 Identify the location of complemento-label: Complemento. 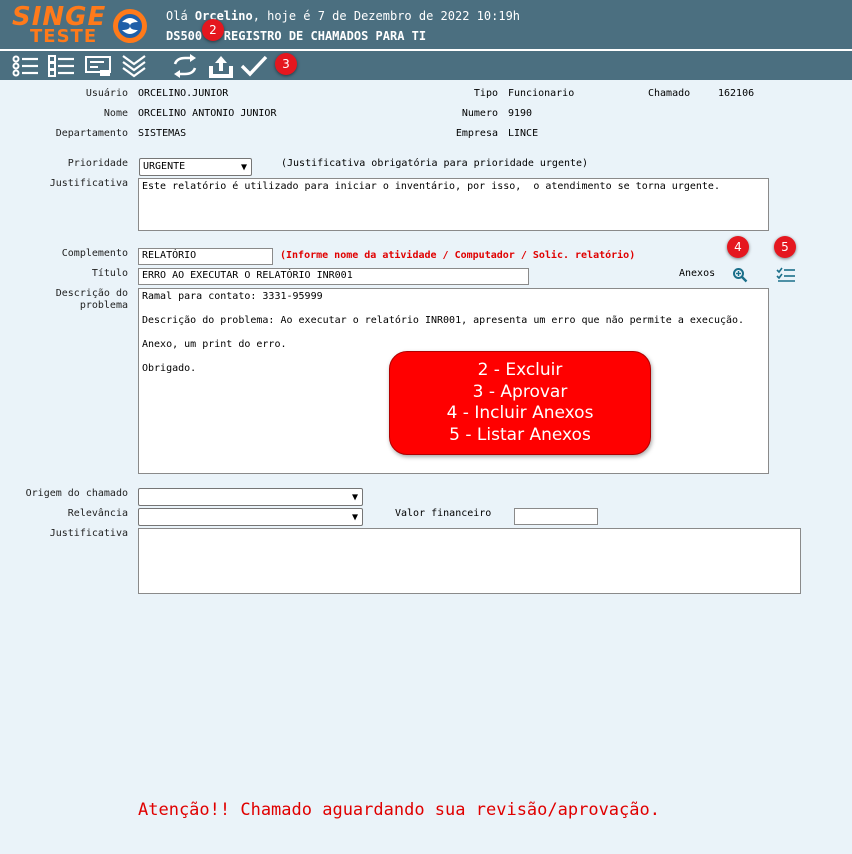
(94, 253).